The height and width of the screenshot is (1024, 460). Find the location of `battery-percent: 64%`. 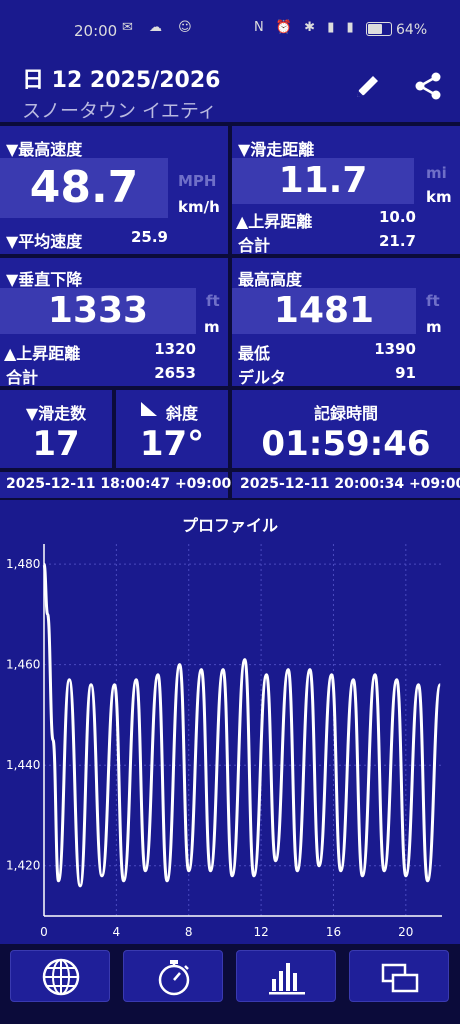

battery-percent: 64% is located at coordinates (412, 30).